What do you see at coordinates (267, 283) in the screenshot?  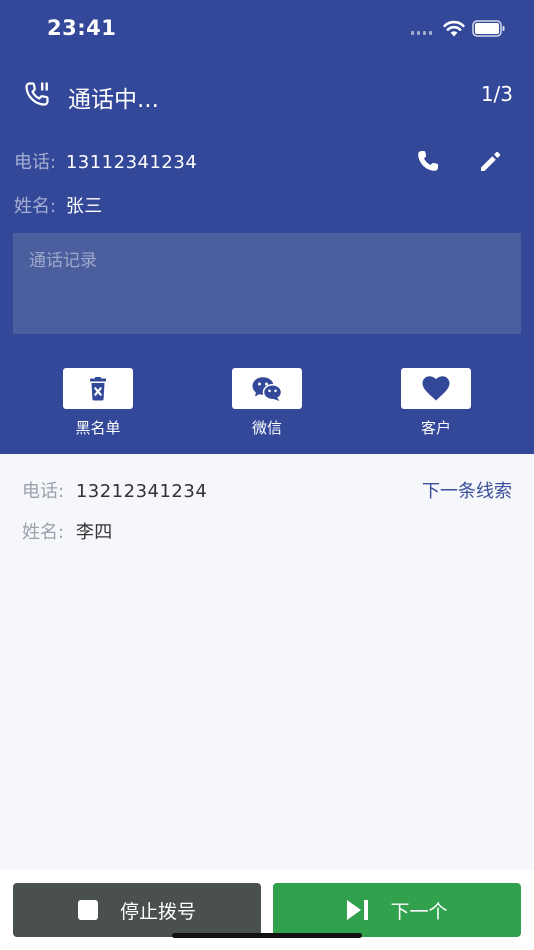 I see `call-notes-input` at bounding box center [267, 283].